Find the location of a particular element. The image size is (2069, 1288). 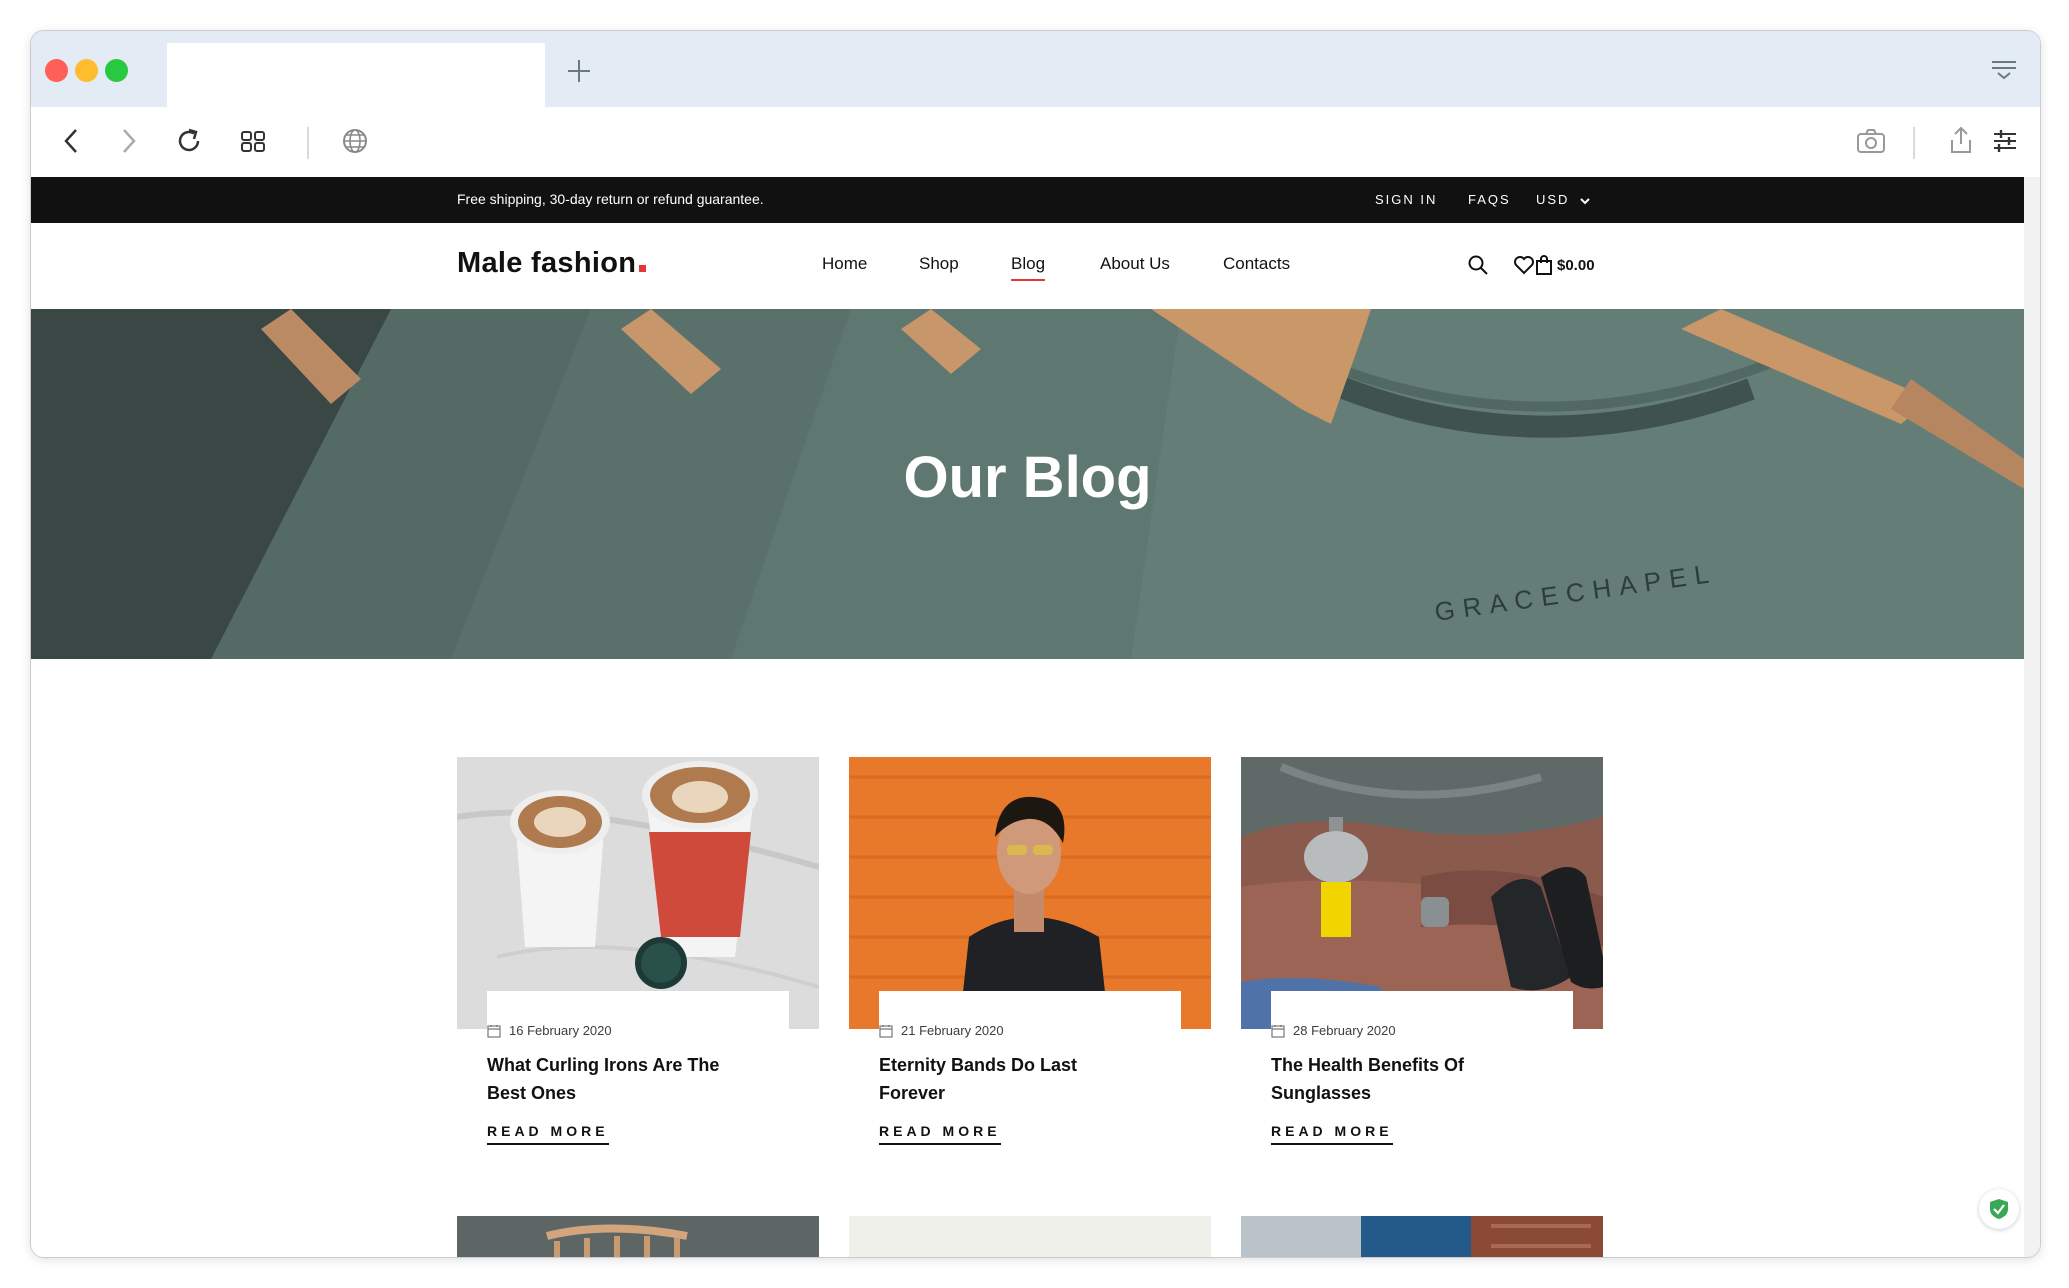

blog-card-title: Eternity Bands Do Last Forever is located at coordinates (1009, 1079).